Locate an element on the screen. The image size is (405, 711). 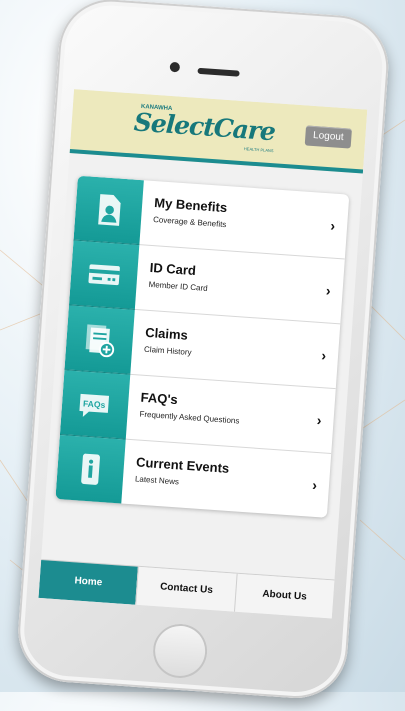
logo-tagline: HEALTH PLANS is located at coordinates (258, 150).